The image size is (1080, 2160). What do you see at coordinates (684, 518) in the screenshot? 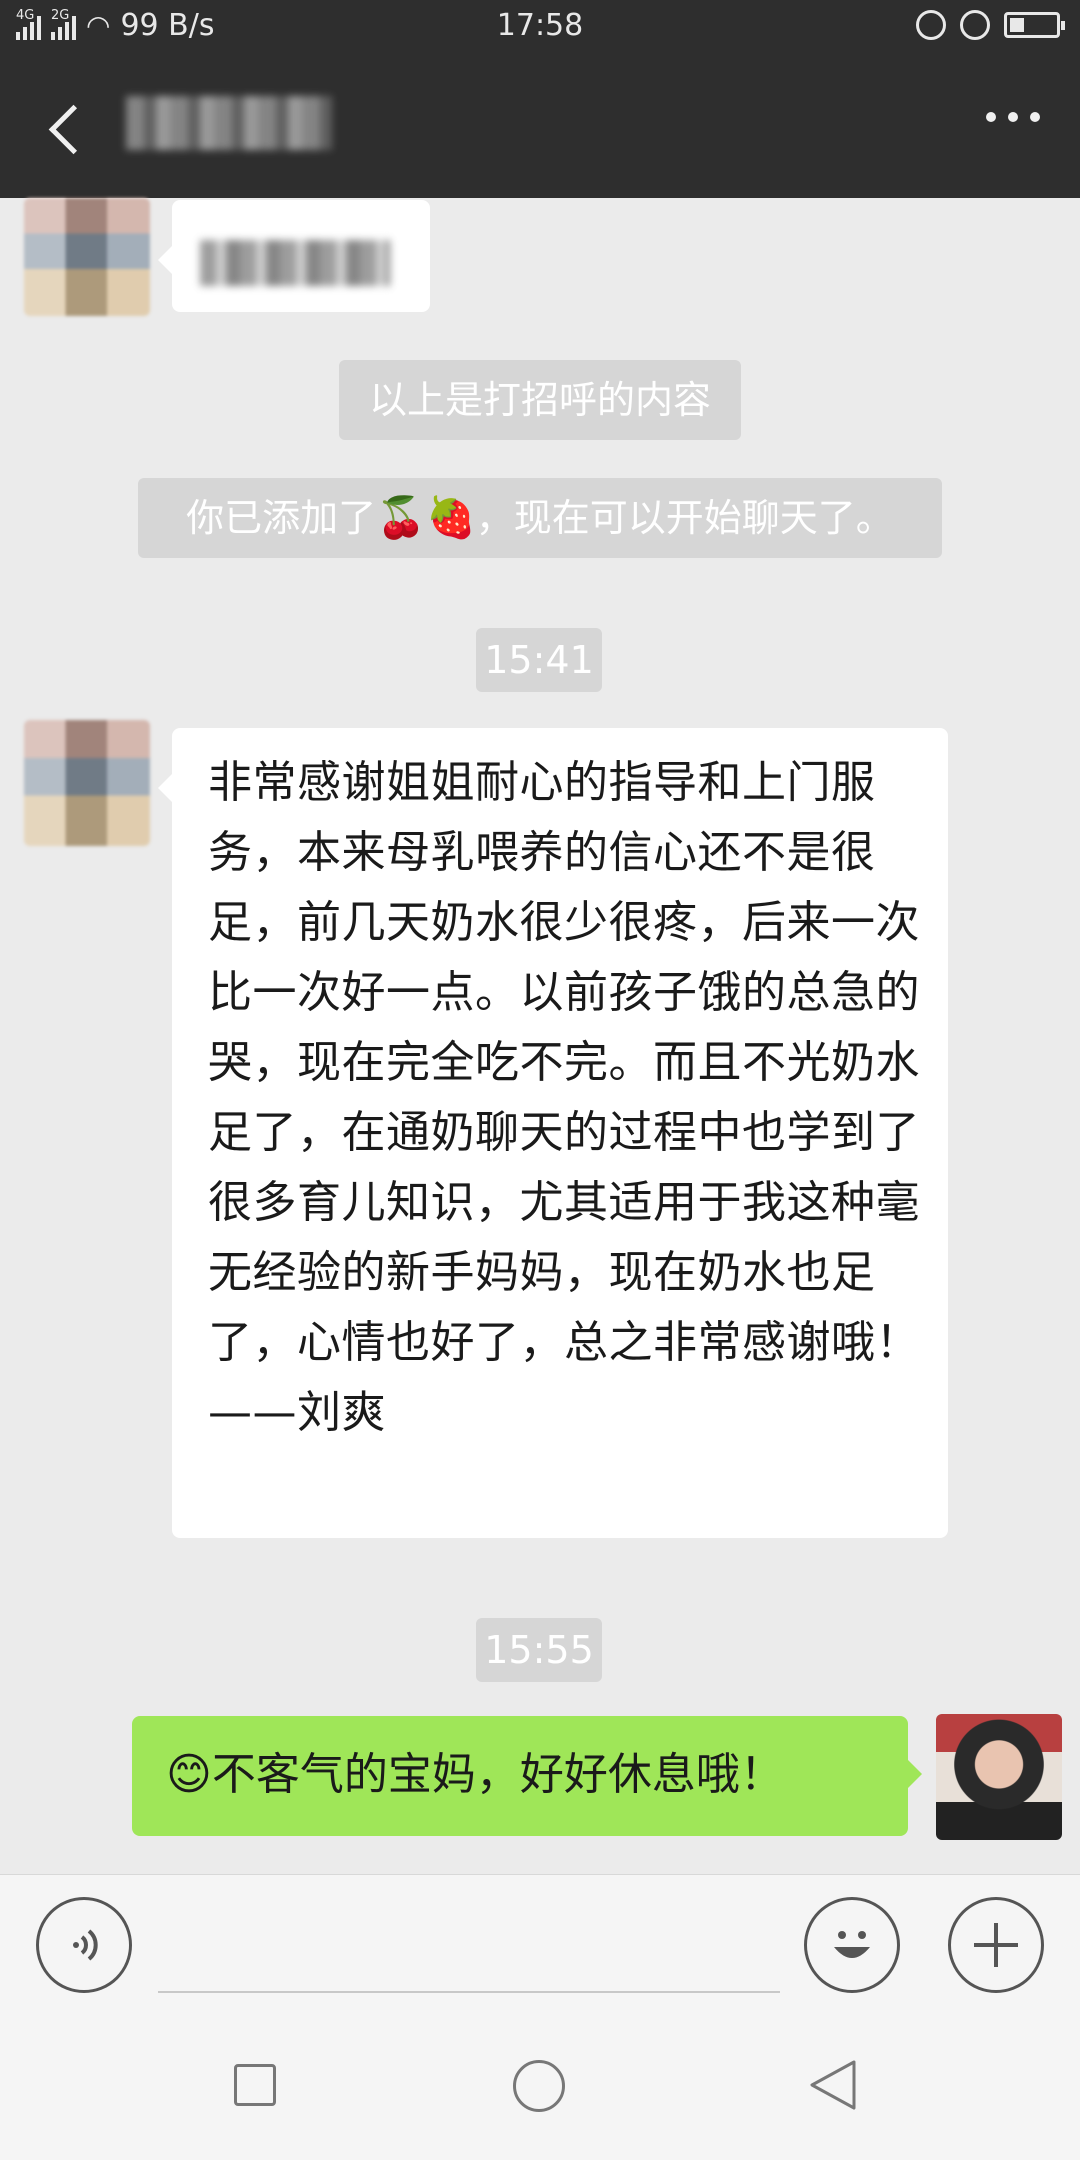
I see `system-added-suffix: ，现在可以开始聊天了。` at bounding box center [684, 518].